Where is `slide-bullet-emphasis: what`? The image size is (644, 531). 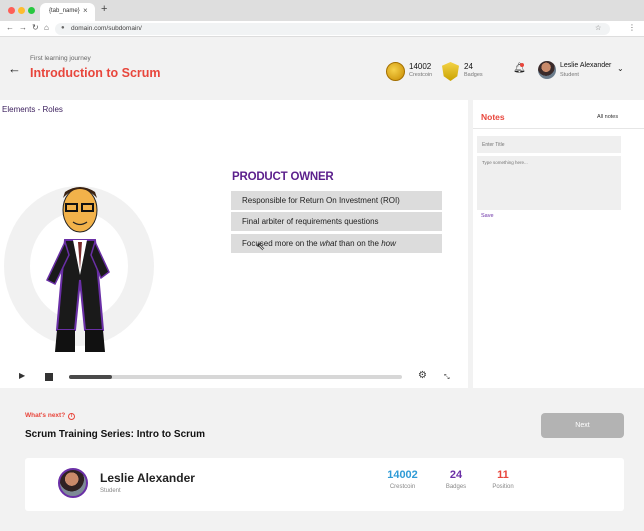 slide-bullet-emphasis: what is located at coordinates (328, 243).